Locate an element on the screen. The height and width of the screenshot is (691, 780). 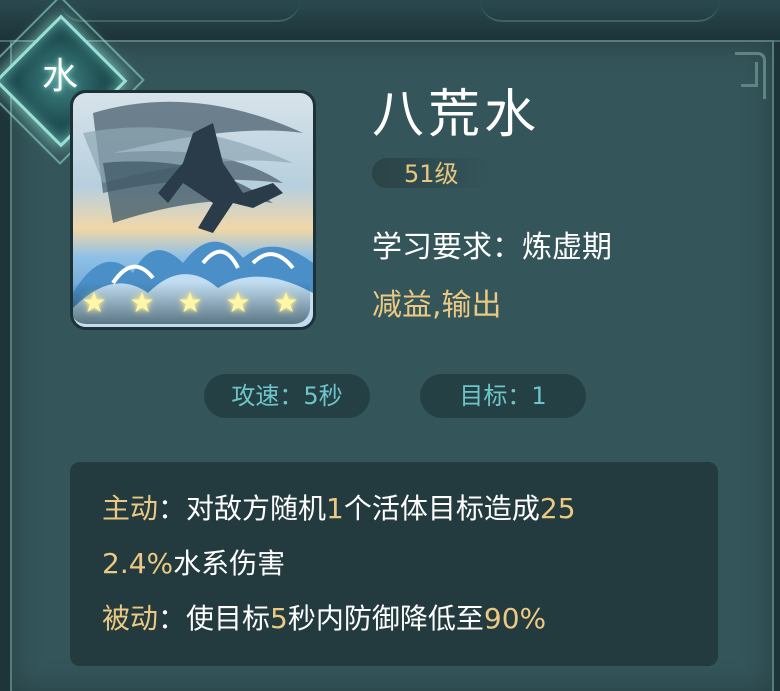
active-text: 个活体目标造成 is located at coordinates (441, 508).